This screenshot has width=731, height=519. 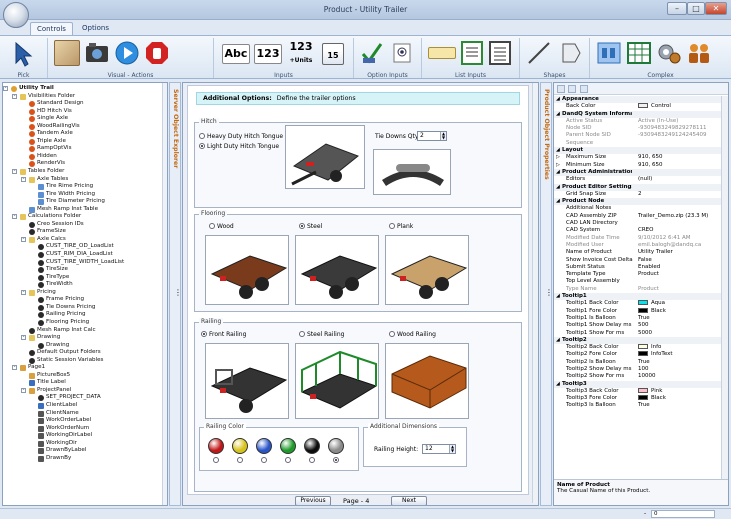 What do you see at coordinates (680, 333) in the screenshot?
I see `property-value: 5000` at bounding box center [680, 333].